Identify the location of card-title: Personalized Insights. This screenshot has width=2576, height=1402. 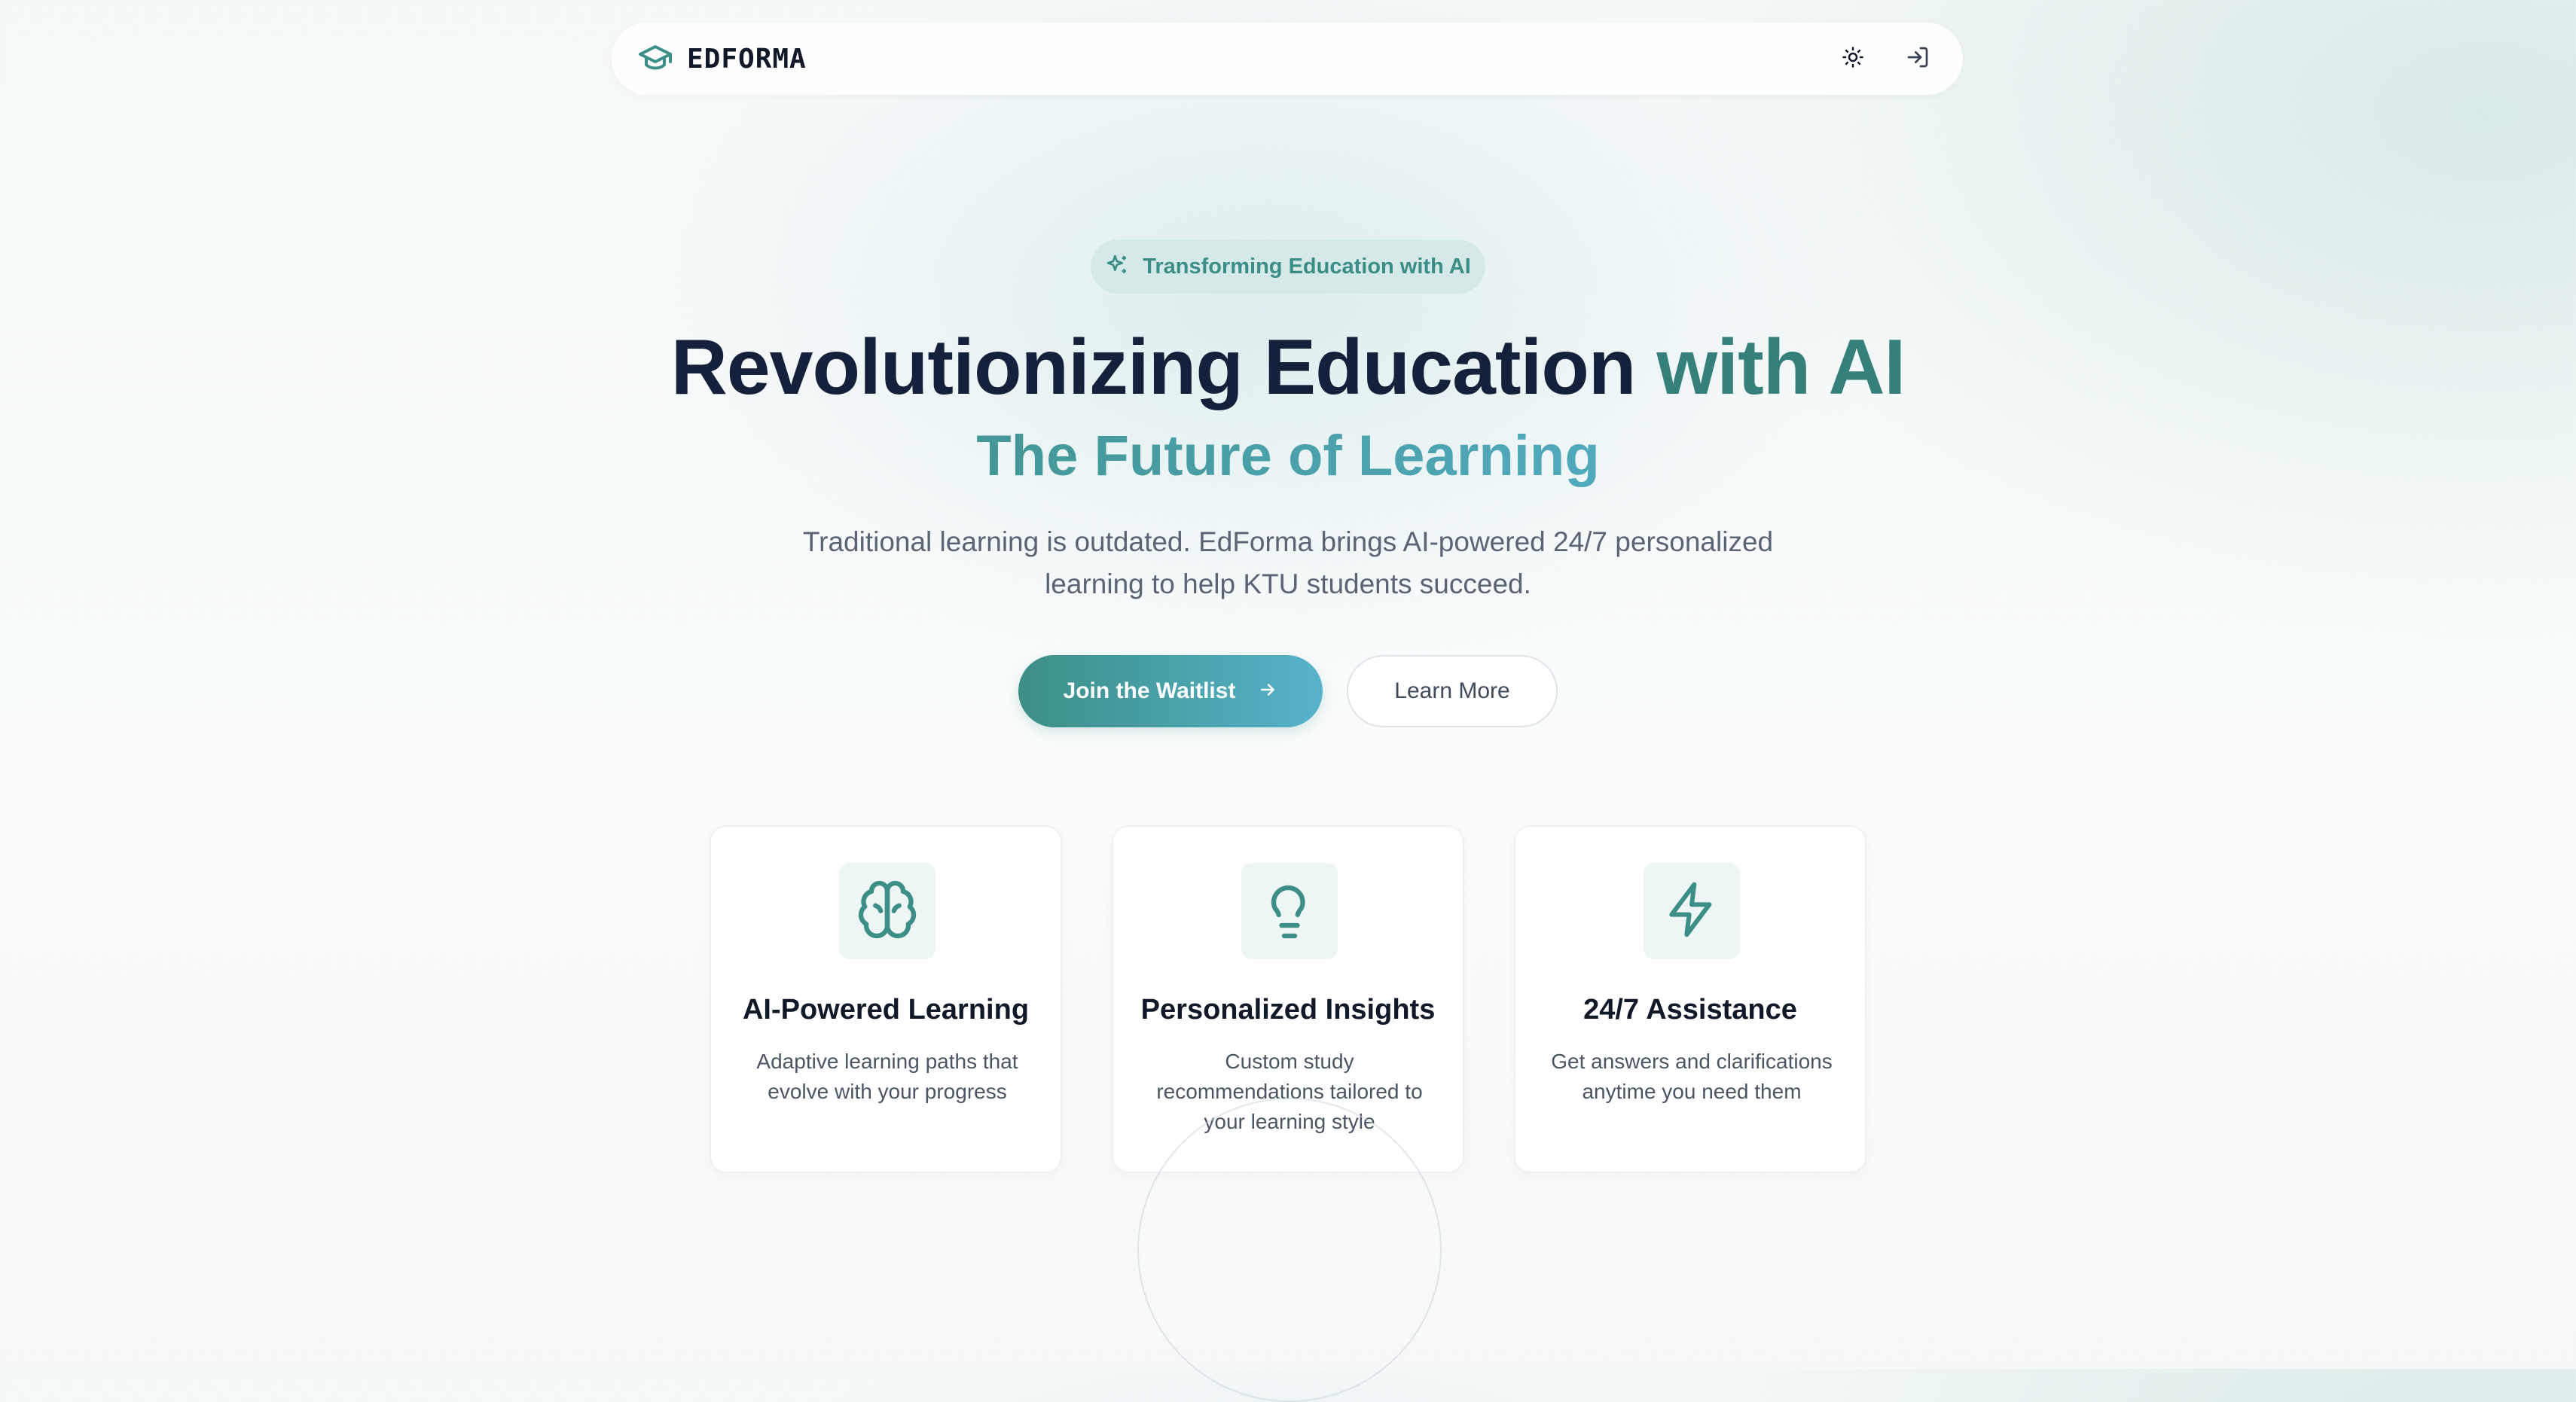
(1288, 1010).